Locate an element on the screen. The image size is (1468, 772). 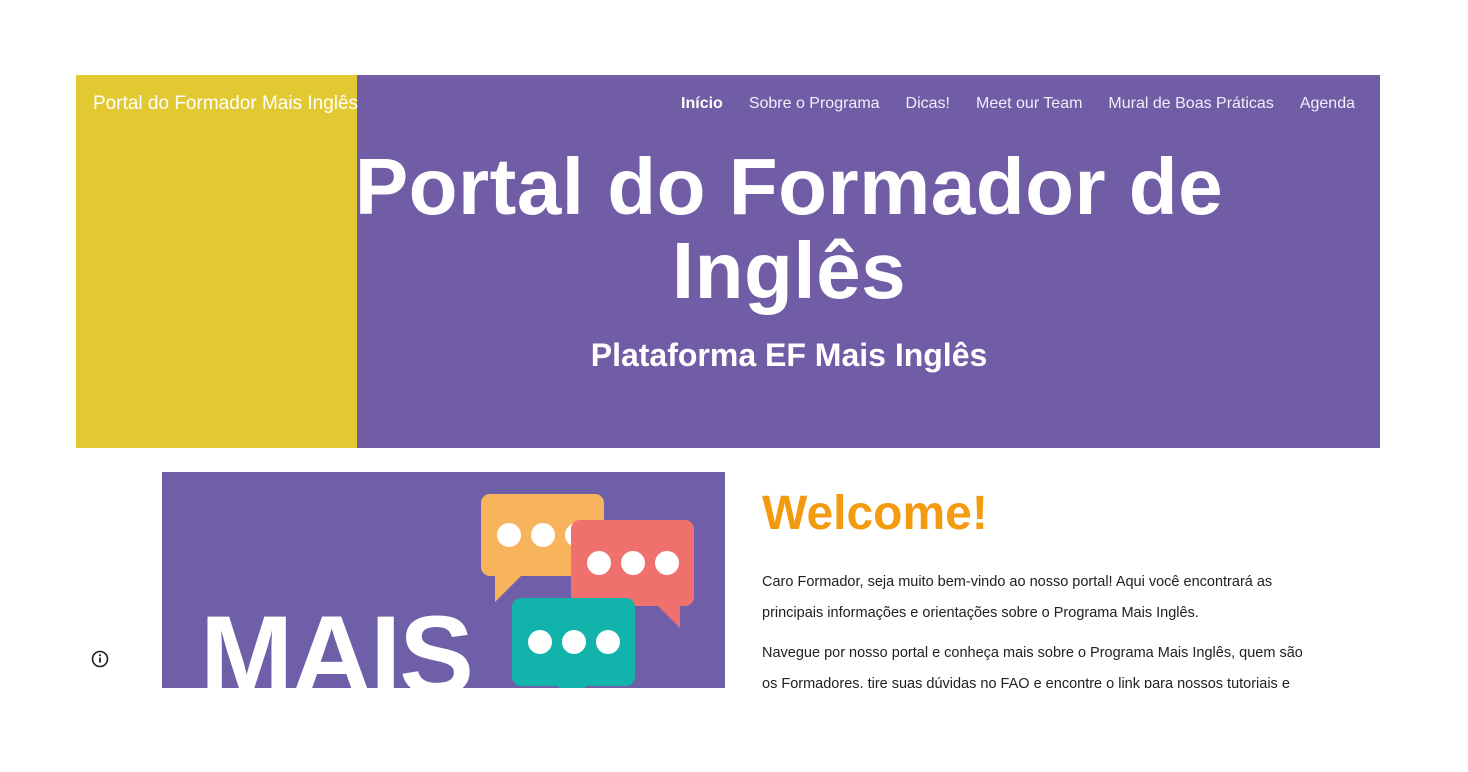
nav-item-sobre-o-programa: Sobre o Programa is located at coordinates (814, 103).